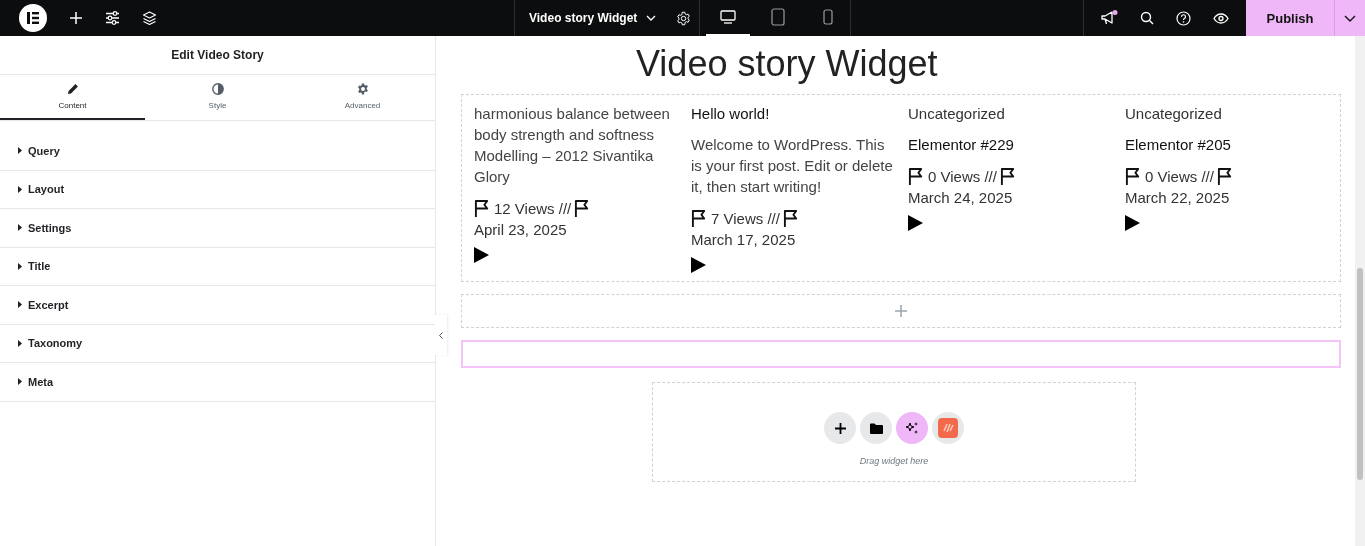  I want to click on section-header: Meta, so click(217, 382).